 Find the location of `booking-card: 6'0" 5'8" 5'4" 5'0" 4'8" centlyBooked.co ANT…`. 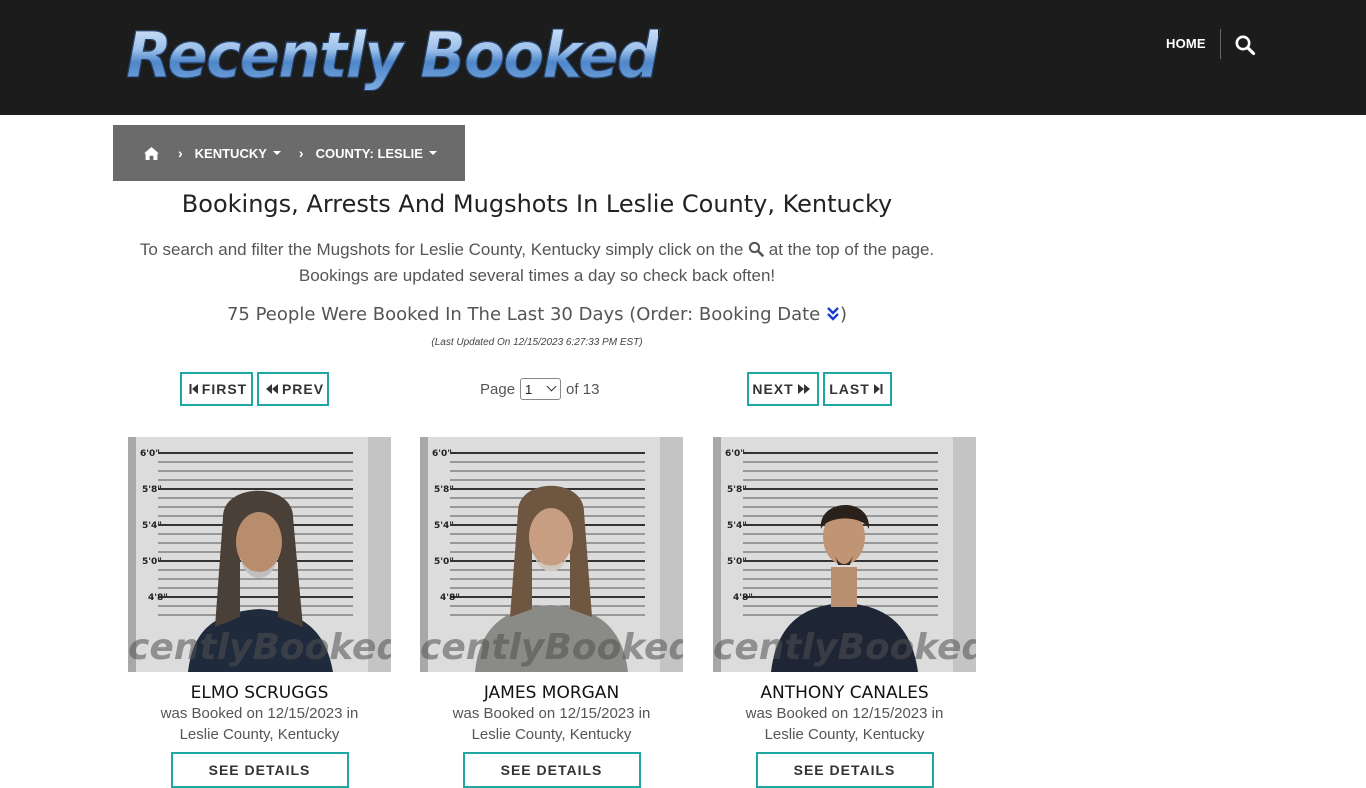

booking-card: 6'0" 5'8" 5'4" 5'0" 4'8" centlyBooked.co ANT… is located at coordinates (844, 612).